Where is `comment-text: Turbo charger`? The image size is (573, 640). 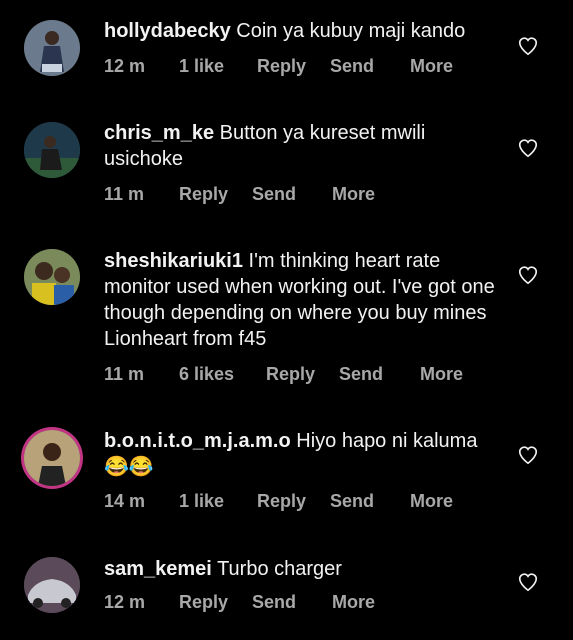
comment-text: Turbo charger is located at coordinates (279, 569).